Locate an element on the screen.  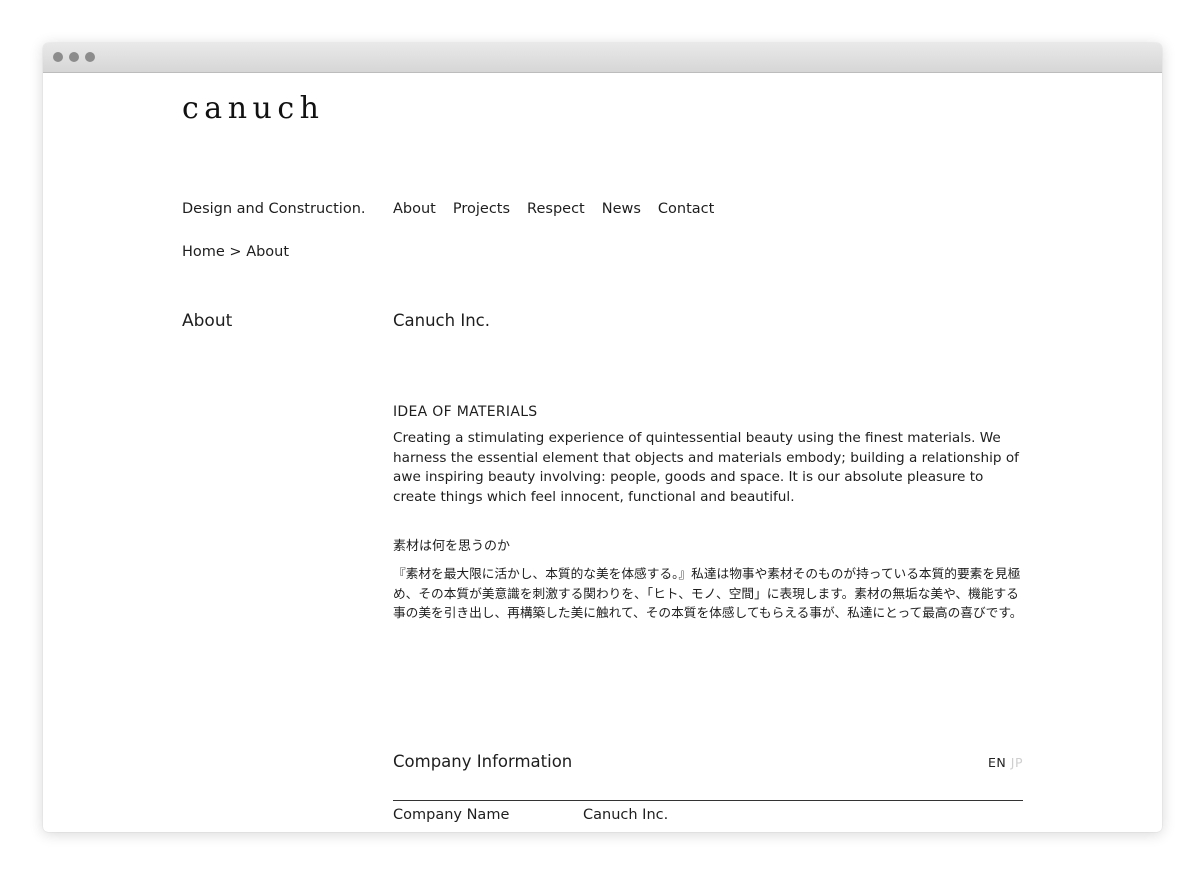
nav-item-about: About is located at coordinates (414, 209).